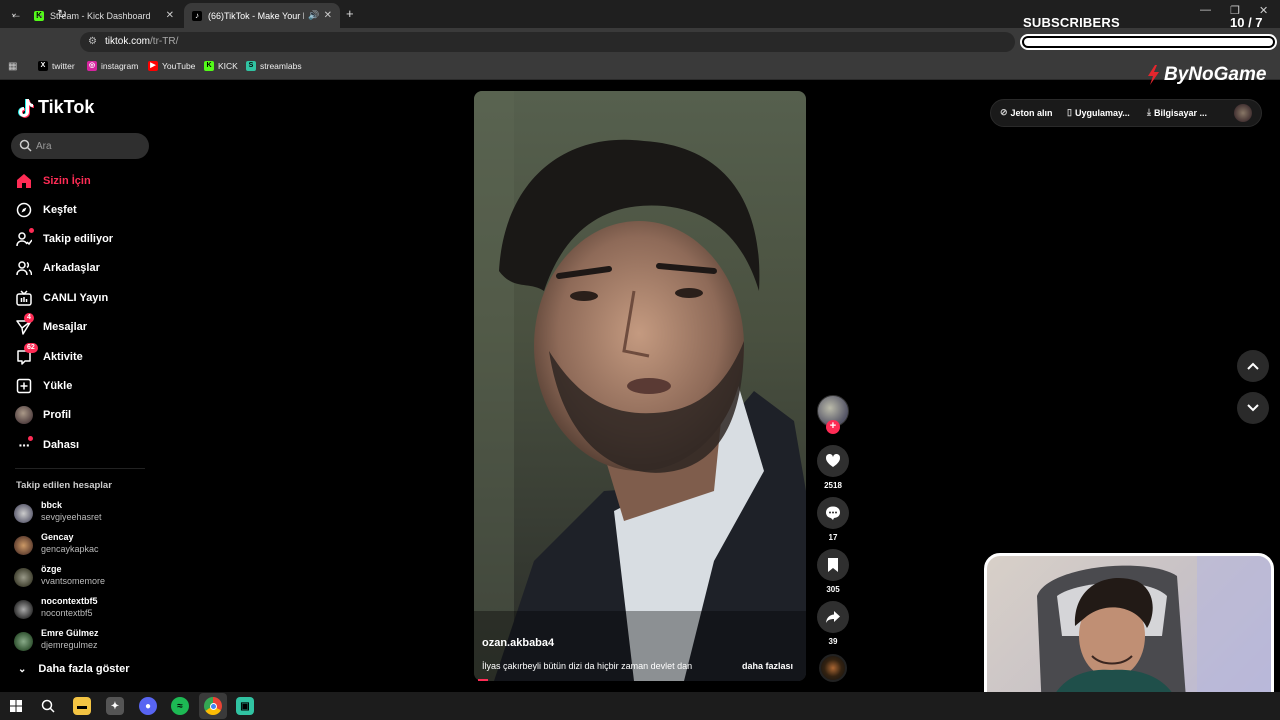 This screenshot has height=720, width=1280. What do you see at coordinates (833, 461) in the screenshot?
I see `like-button` at bounding box center [833, 461].